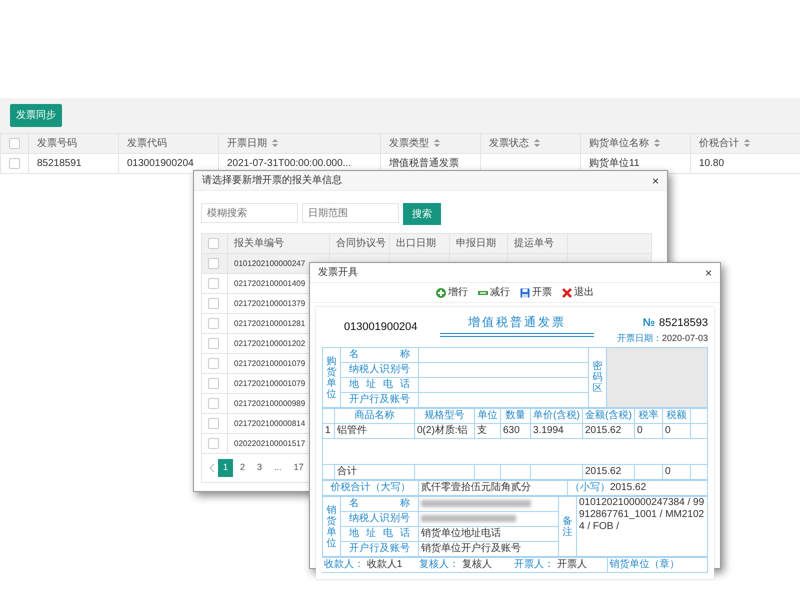 This screenshot has width=800, height=600. I want to click on table-cell: 0217202100001281, so click(270, 323).